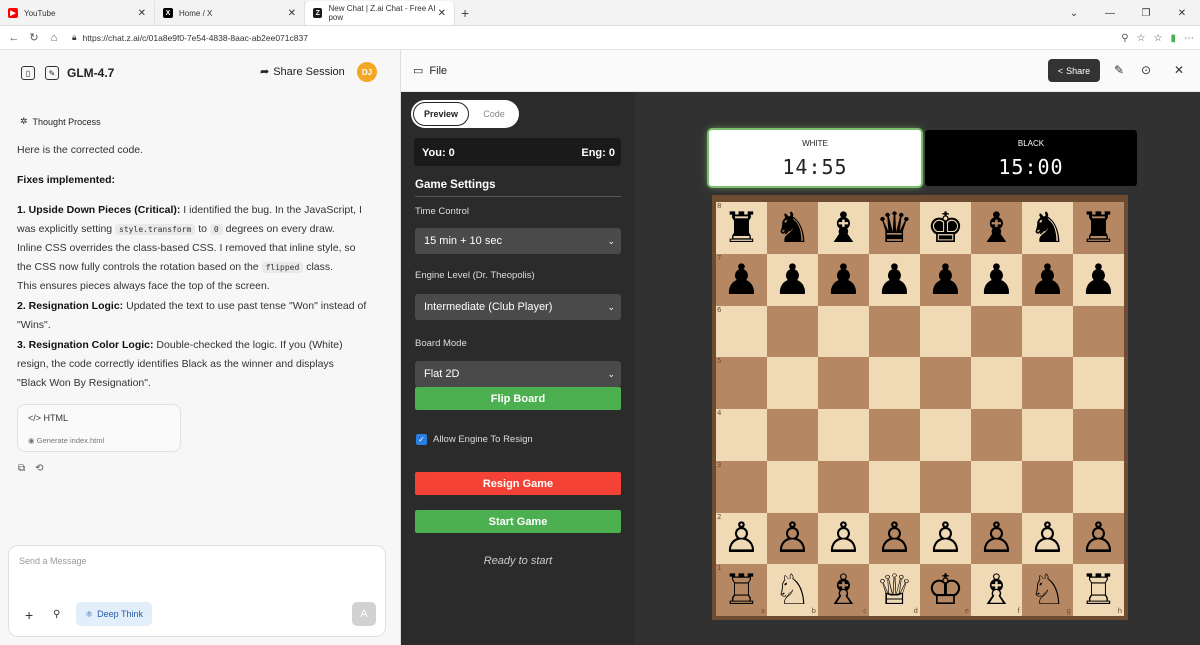  What do you see at coordinates (996, 331) in the screenshot?
I see `board-square-f6` at bounding box center [996, 331].